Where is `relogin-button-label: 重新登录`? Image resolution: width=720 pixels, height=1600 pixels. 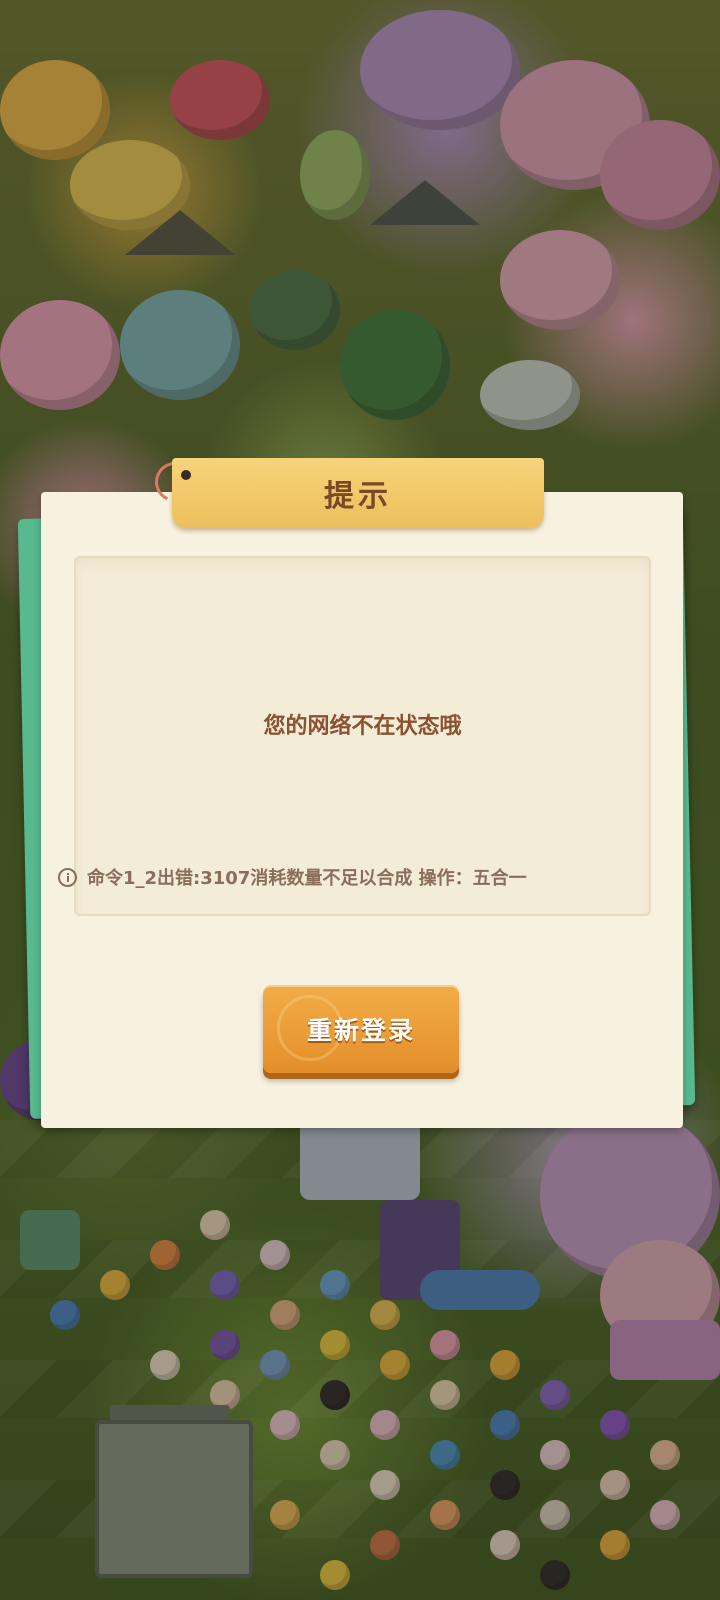 relogin-button-label: 重新登录 is located at coordinates (360, 1030).